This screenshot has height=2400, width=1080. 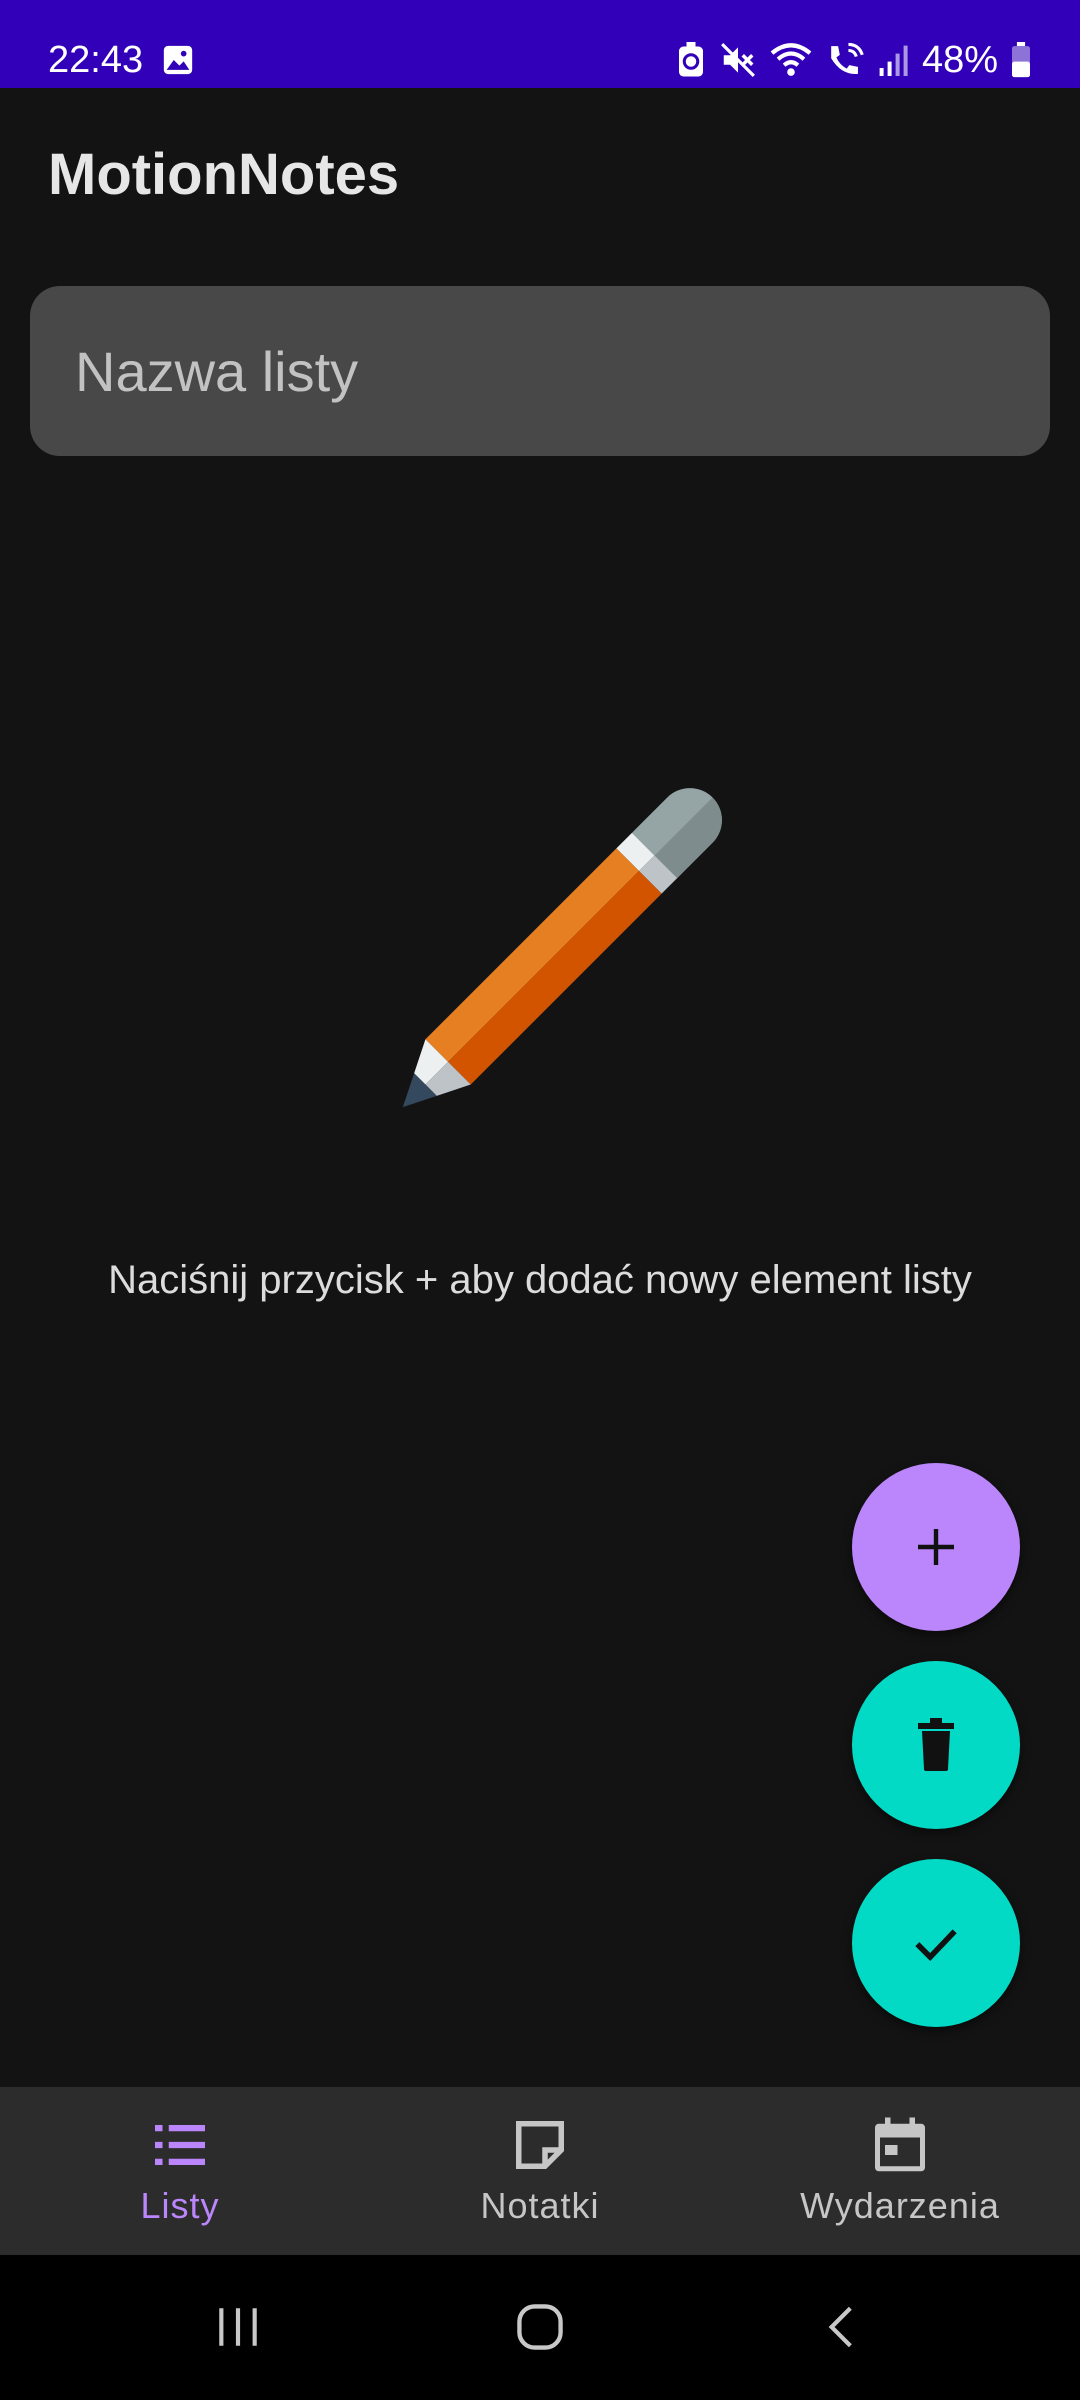 I want to click on plus-icon, so click(x=936, y=1547).